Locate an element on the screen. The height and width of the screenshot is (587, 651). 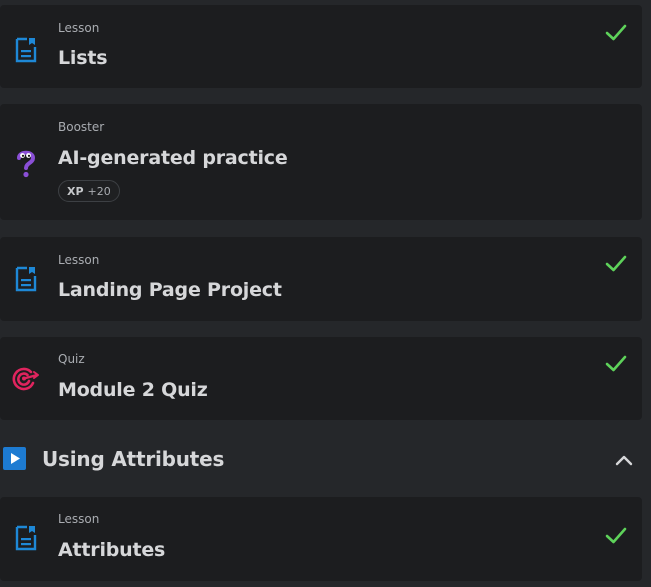
question-mark-booster-icon is located at coordinates (26, 163).